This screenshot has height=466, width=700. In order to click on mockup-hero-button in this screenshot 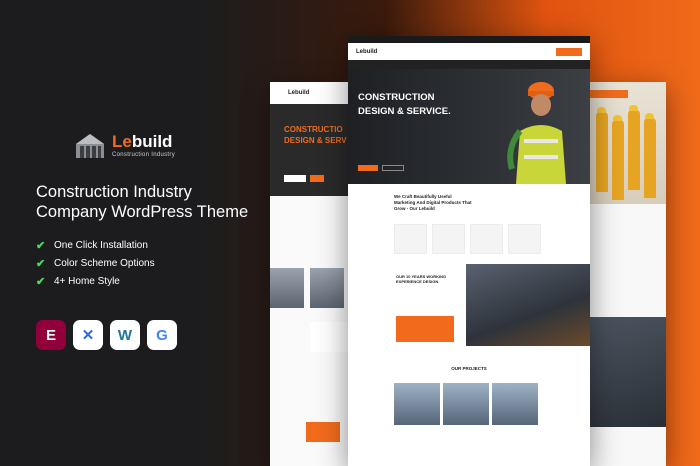, I will do `click(368, 168)`.